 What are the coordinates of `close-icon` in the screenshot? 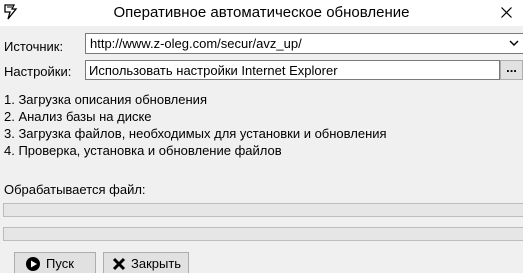 It's located at (506, 12).